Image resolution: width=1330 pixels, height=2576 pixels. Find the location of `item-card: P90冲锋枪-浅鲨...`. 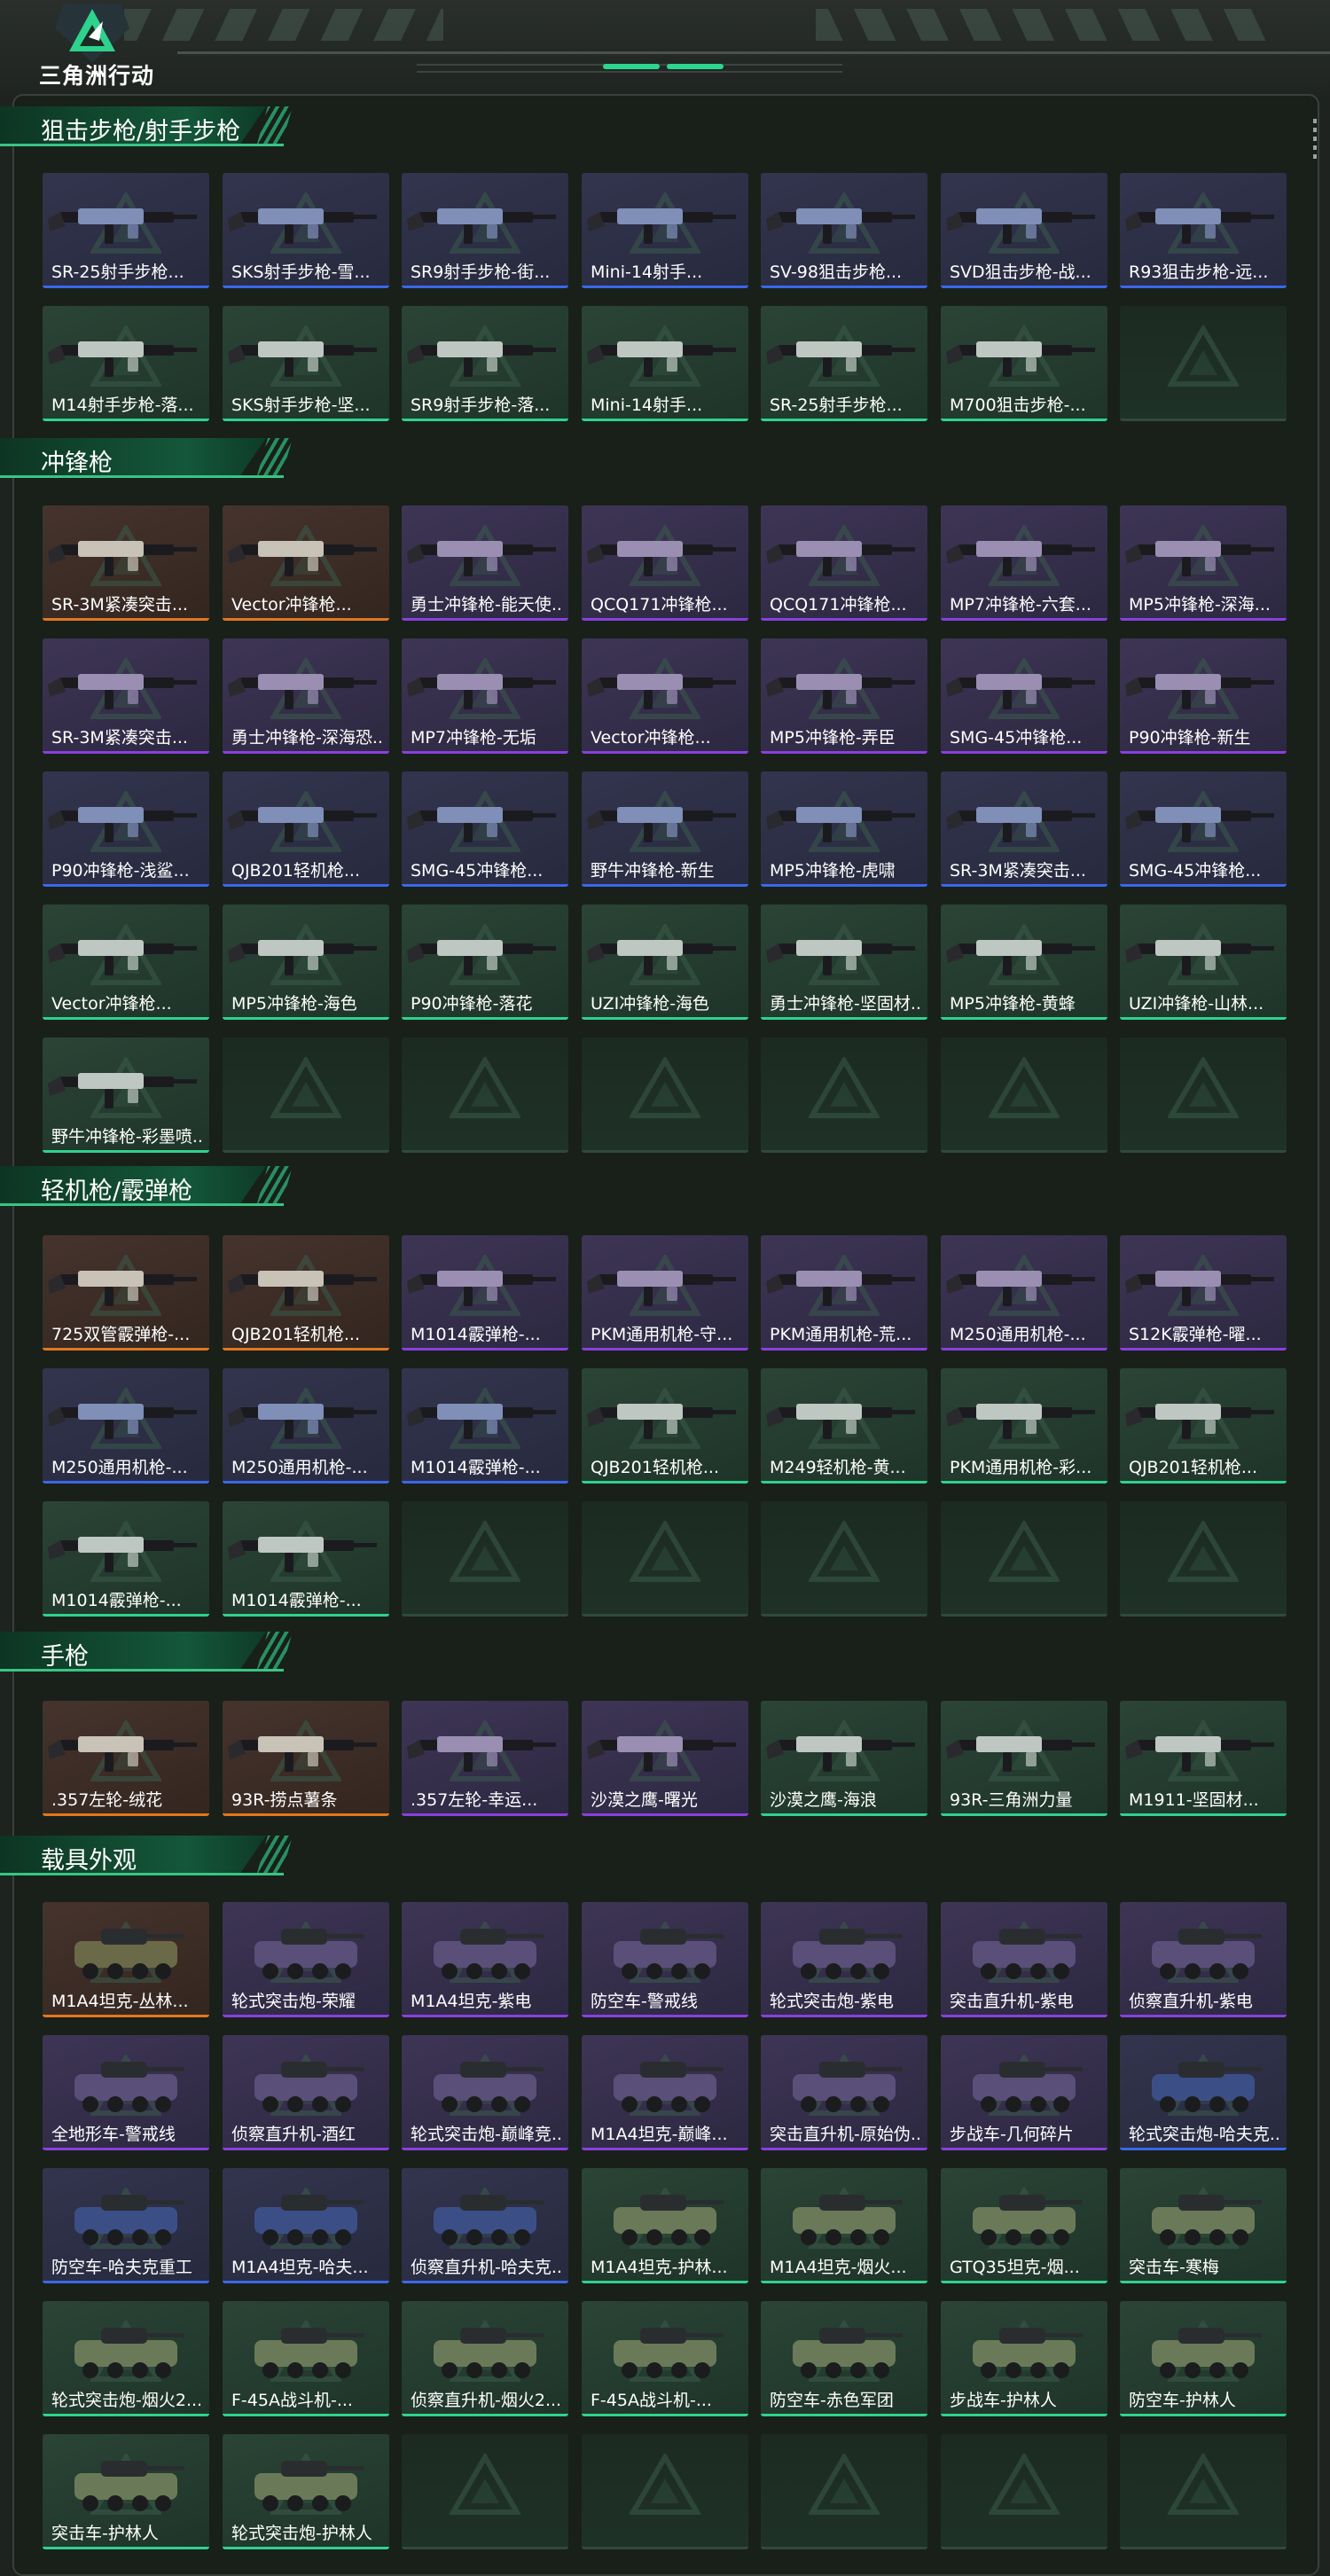

item-card: P90冲锋枪-浅鲨... is located at coordinates (126, 829).